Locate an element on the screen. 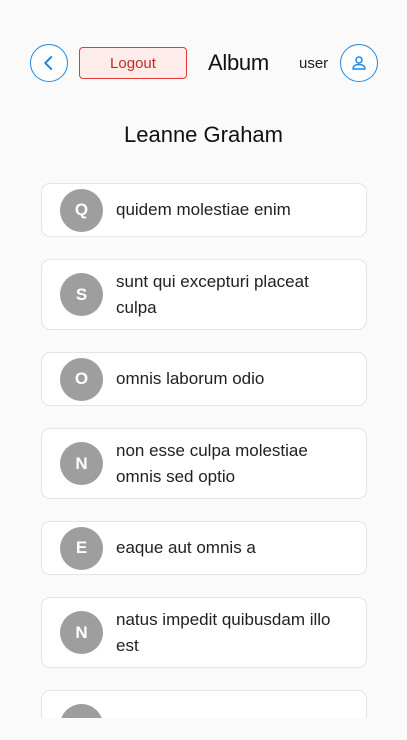 This screenshot has height=740, width=407. album-card: Qquibusdam autem aliquid is located at coordinates (204, 704).